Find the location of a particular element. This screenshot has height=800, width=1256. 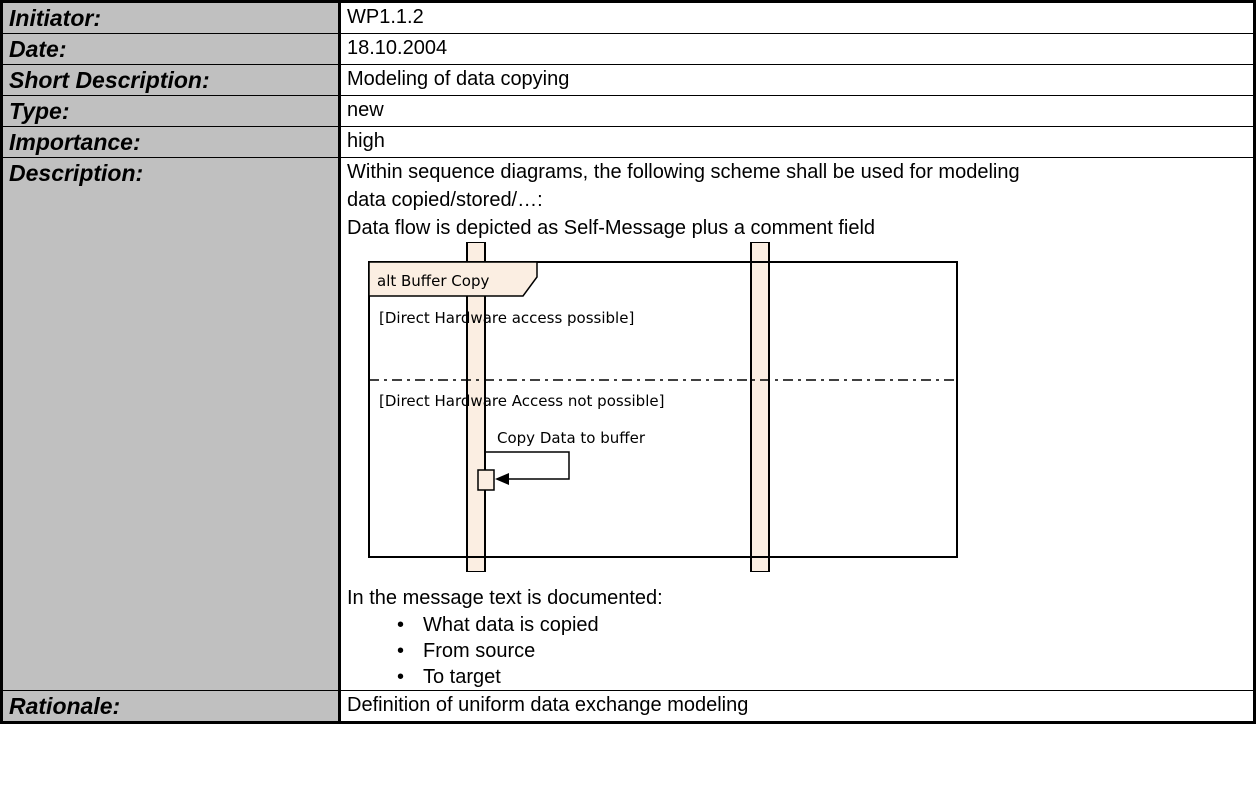

guard-2: [Direct Hardware Access not possible] is located at coordinates (521, 401).